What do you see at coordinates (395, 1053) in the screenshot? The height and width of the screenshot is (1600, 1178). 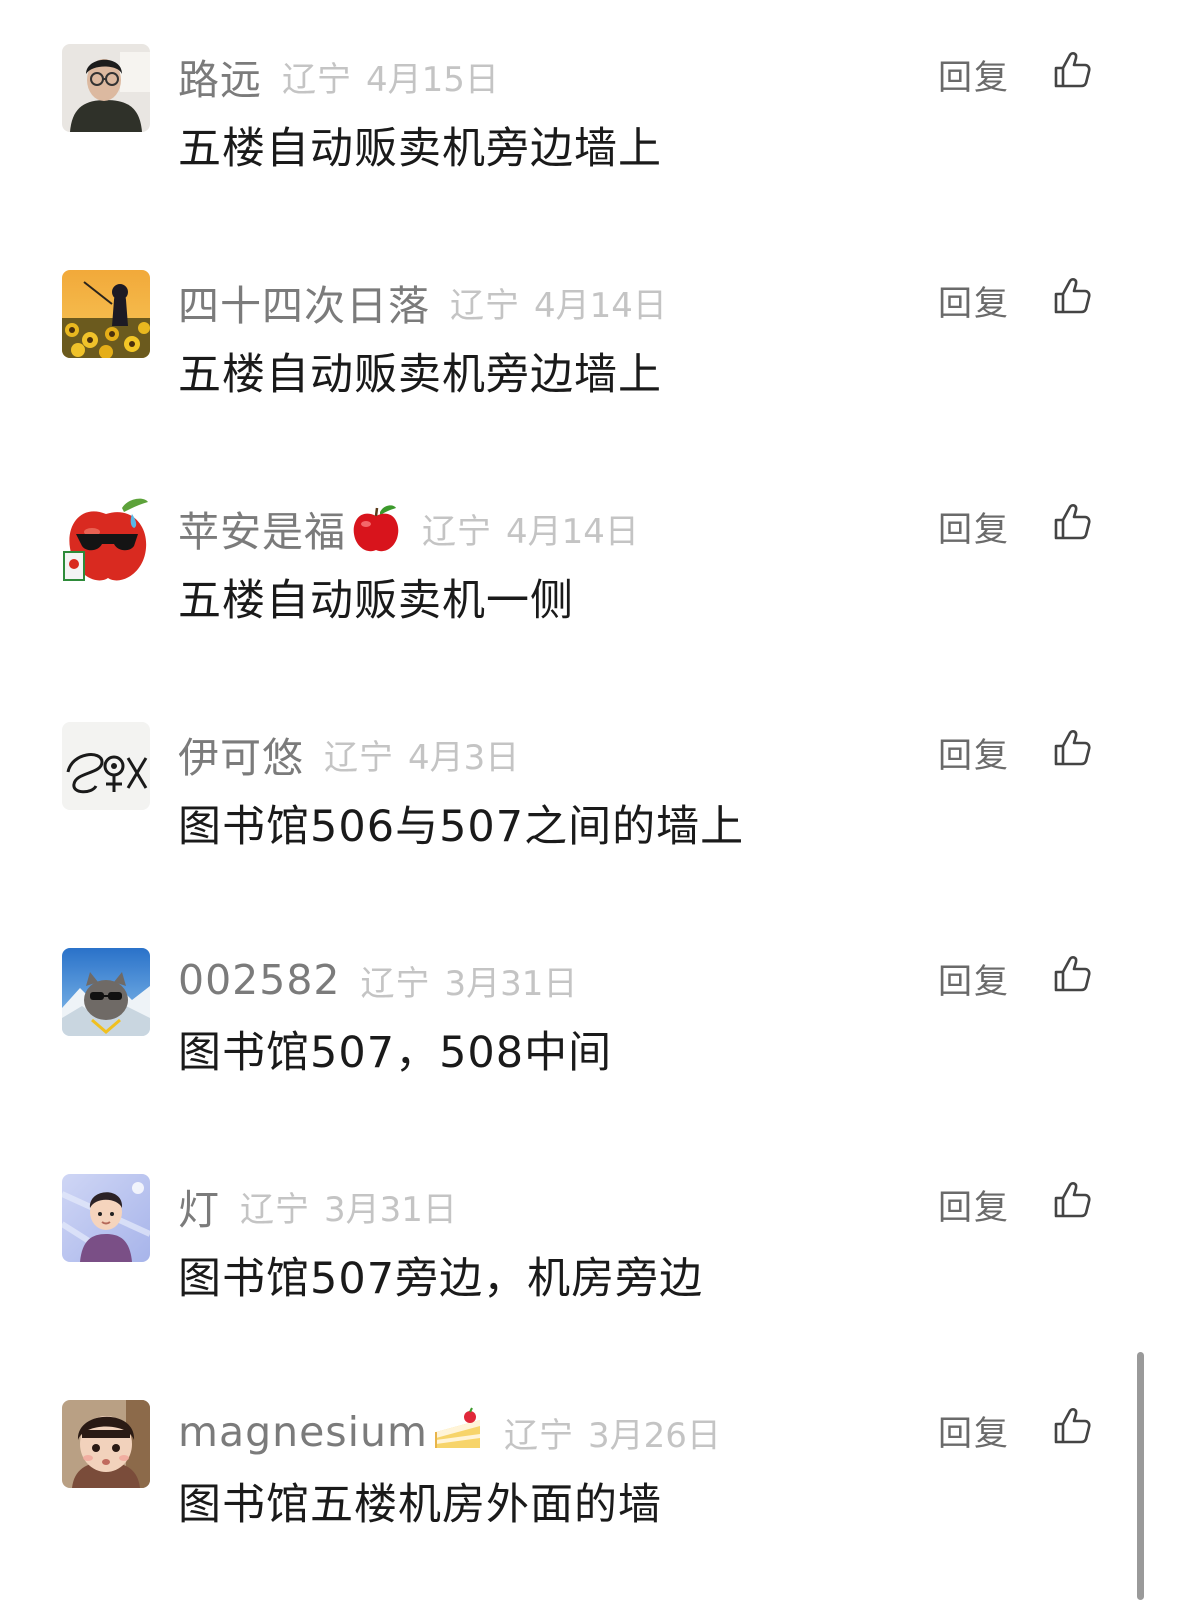 I see `comment-text: 图书馆507，508中间` at bounding box center [395, 1053].